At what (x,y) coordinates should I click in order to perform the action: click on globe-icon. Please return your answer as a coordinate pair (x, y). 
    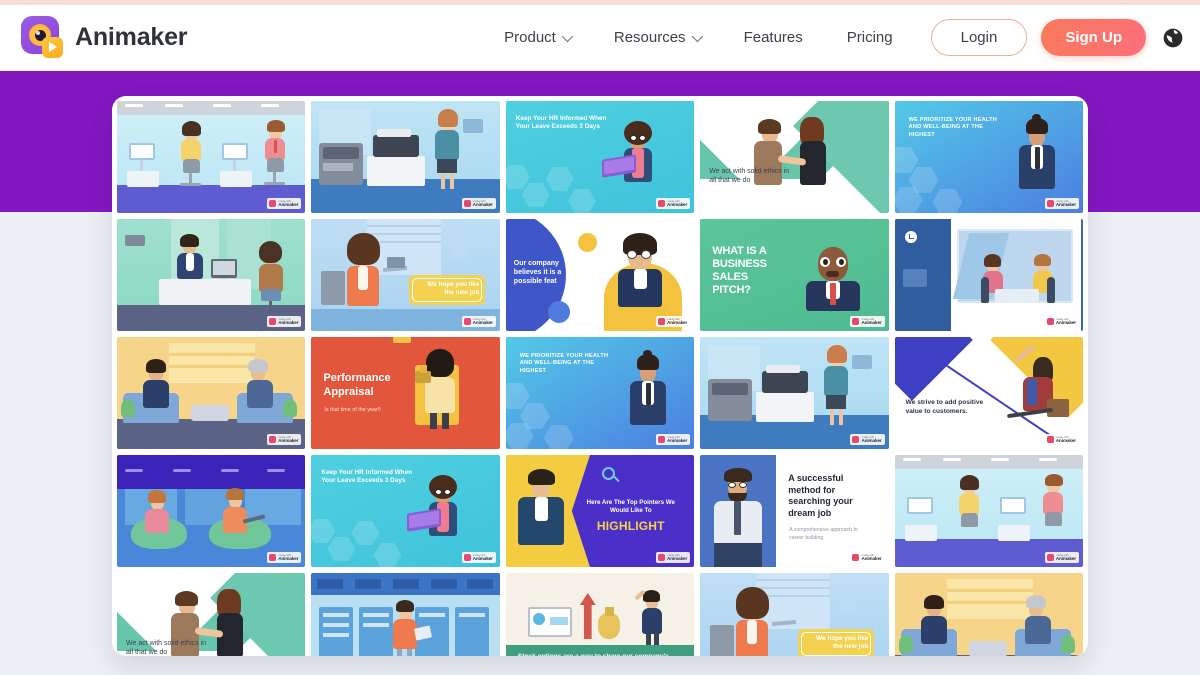
    Looking at the image, I should click on (1173, 38).